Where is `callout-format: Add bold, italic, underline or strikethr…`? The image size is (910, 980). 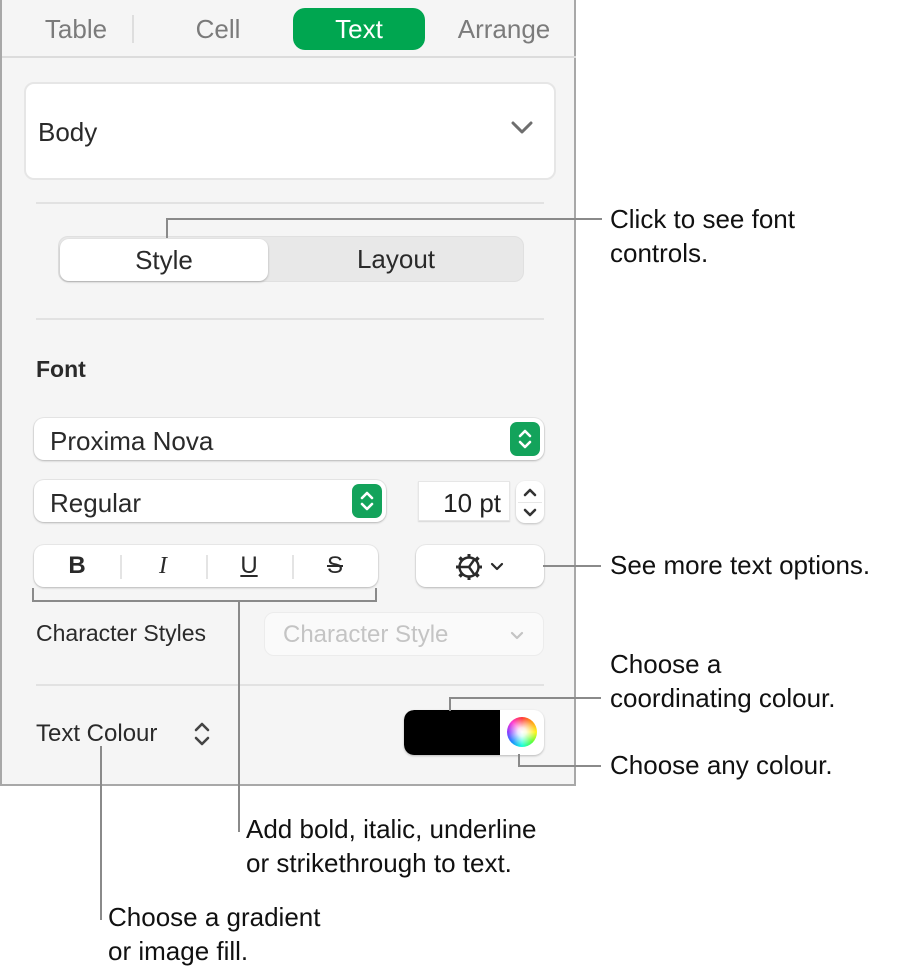
callout-format: Add bold, italic, underline or strikethr… is located at coordinates (391, 846).